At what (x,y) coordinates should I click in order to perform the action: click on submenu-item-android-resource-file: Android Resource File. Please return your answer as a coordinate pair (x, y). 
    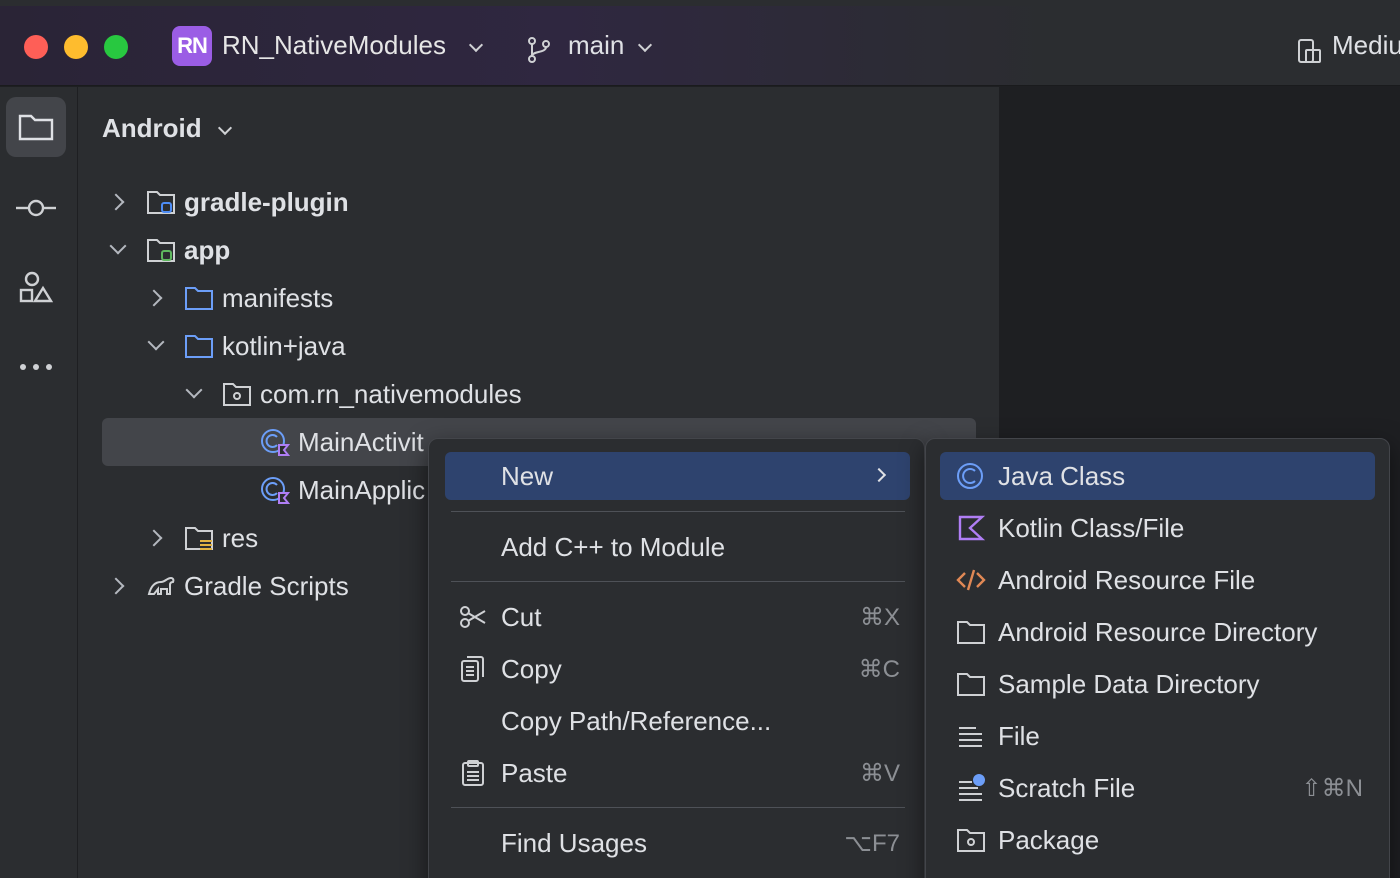
    Looking at the image, I should click on (1157, 580).